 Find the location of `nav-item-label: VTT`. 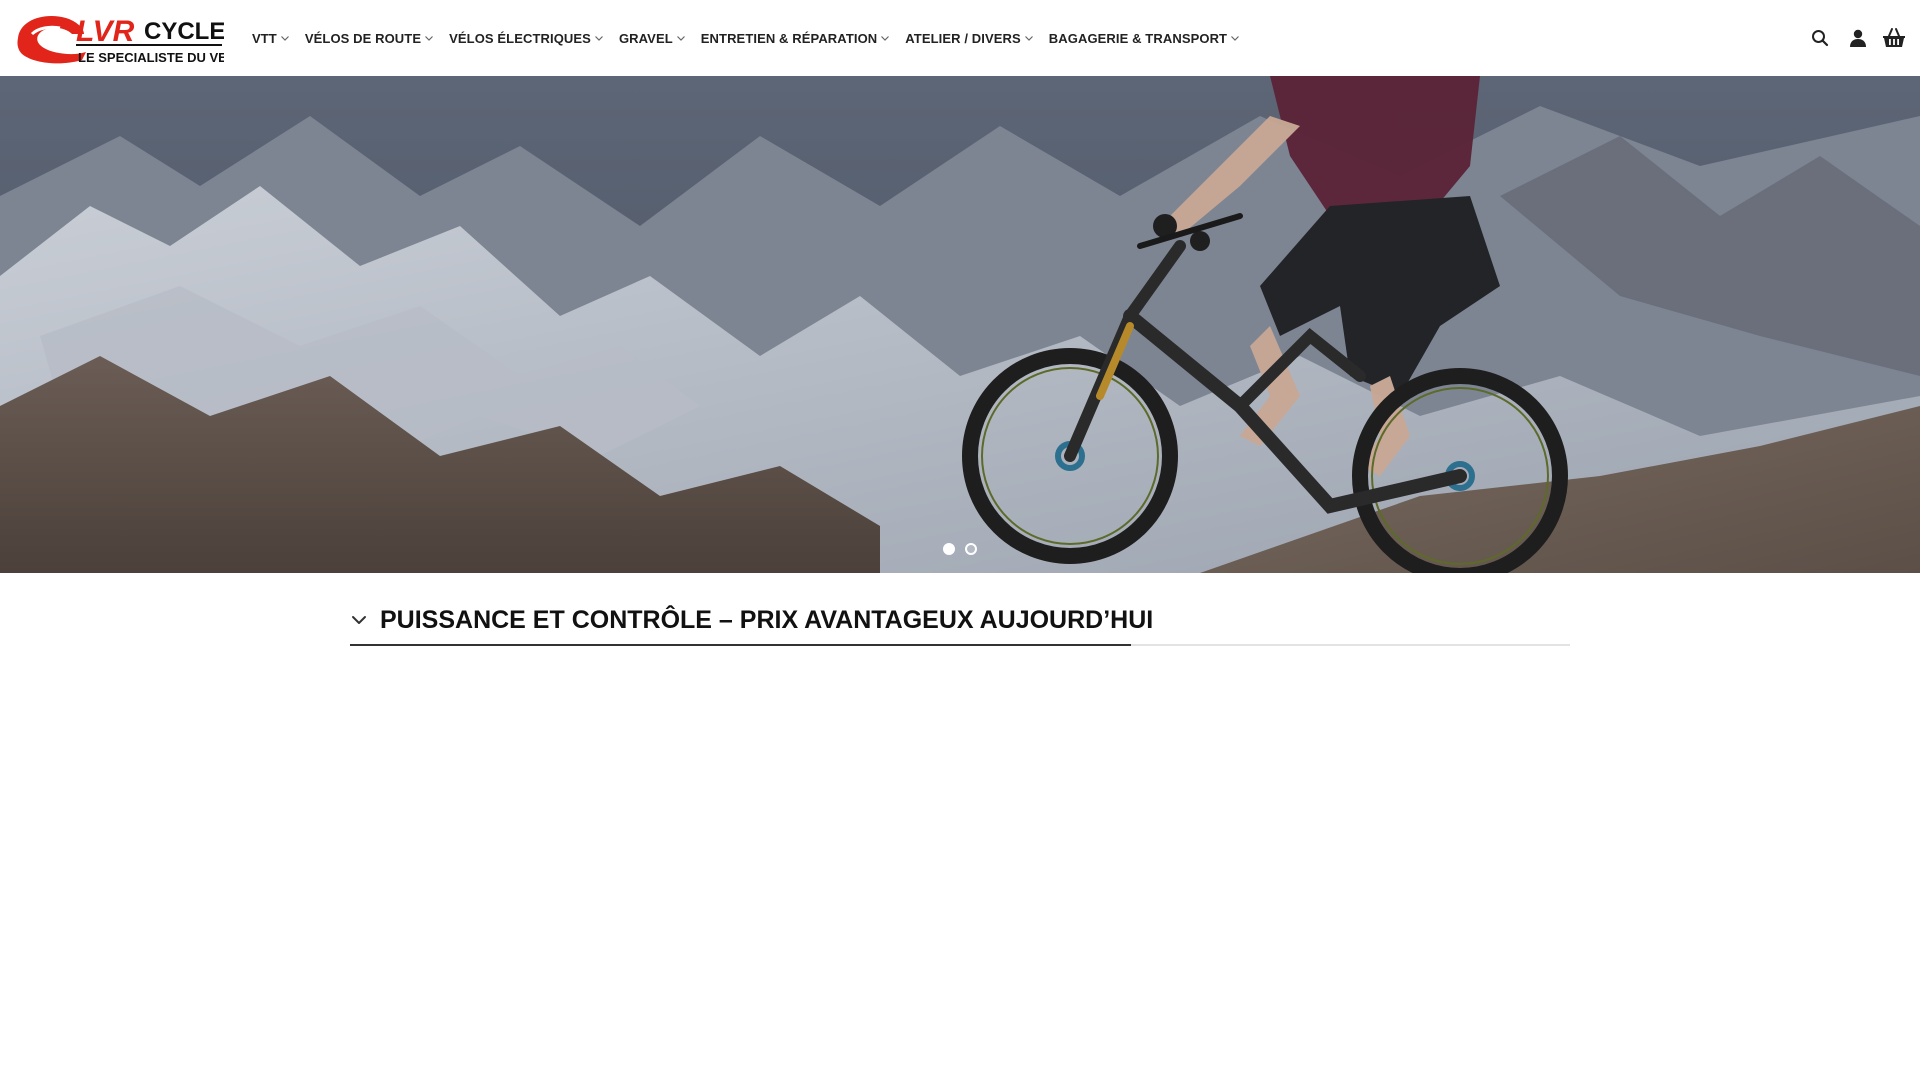

nav-item-label: VTT is located at coordinates (264, 38).